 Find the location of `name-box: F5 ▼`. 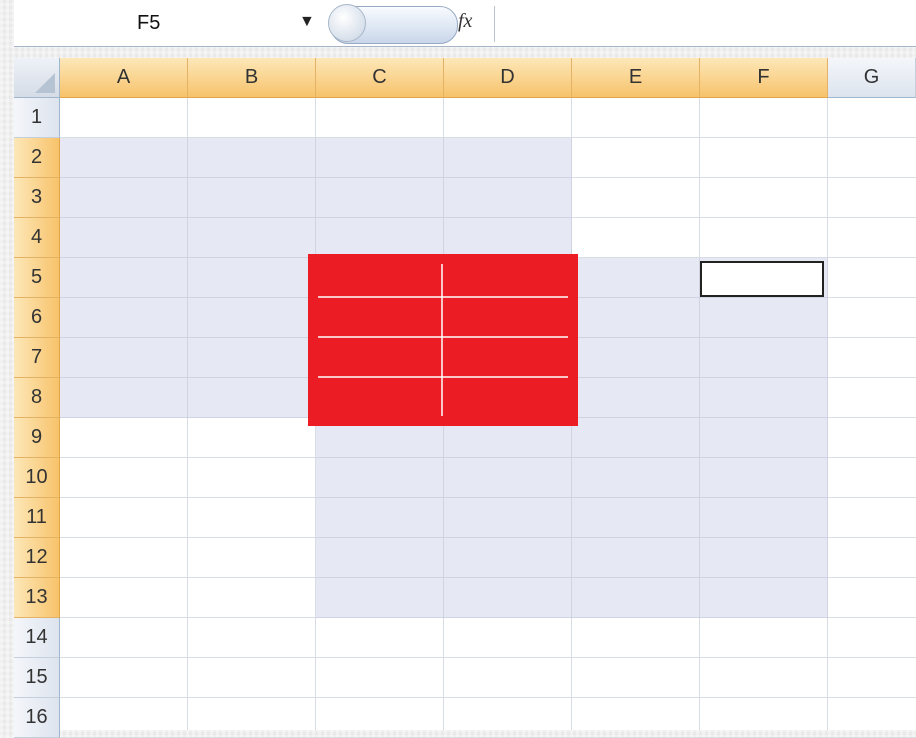

name-box: F5 ▼ is located at coordinates (169, 23).